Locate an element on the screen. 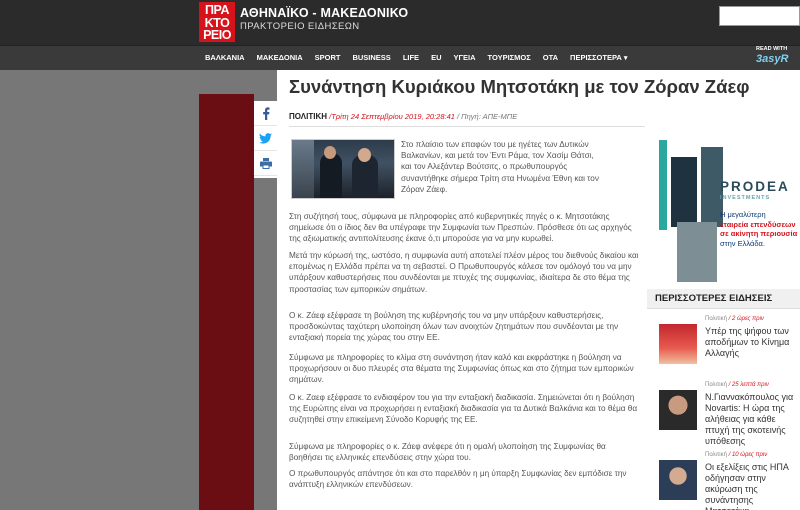 The image size is (800, 510). nav-item-8: ΟΤΑ is located at coordinates (550, 58).